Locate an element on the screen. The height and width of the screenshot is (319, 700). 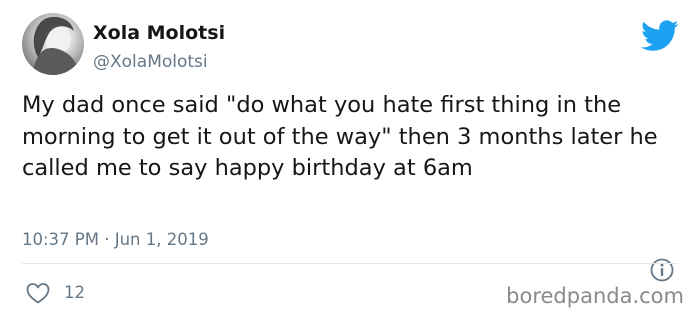
user-handle: @XolaMolotsi is located at coordinates (150, 62).